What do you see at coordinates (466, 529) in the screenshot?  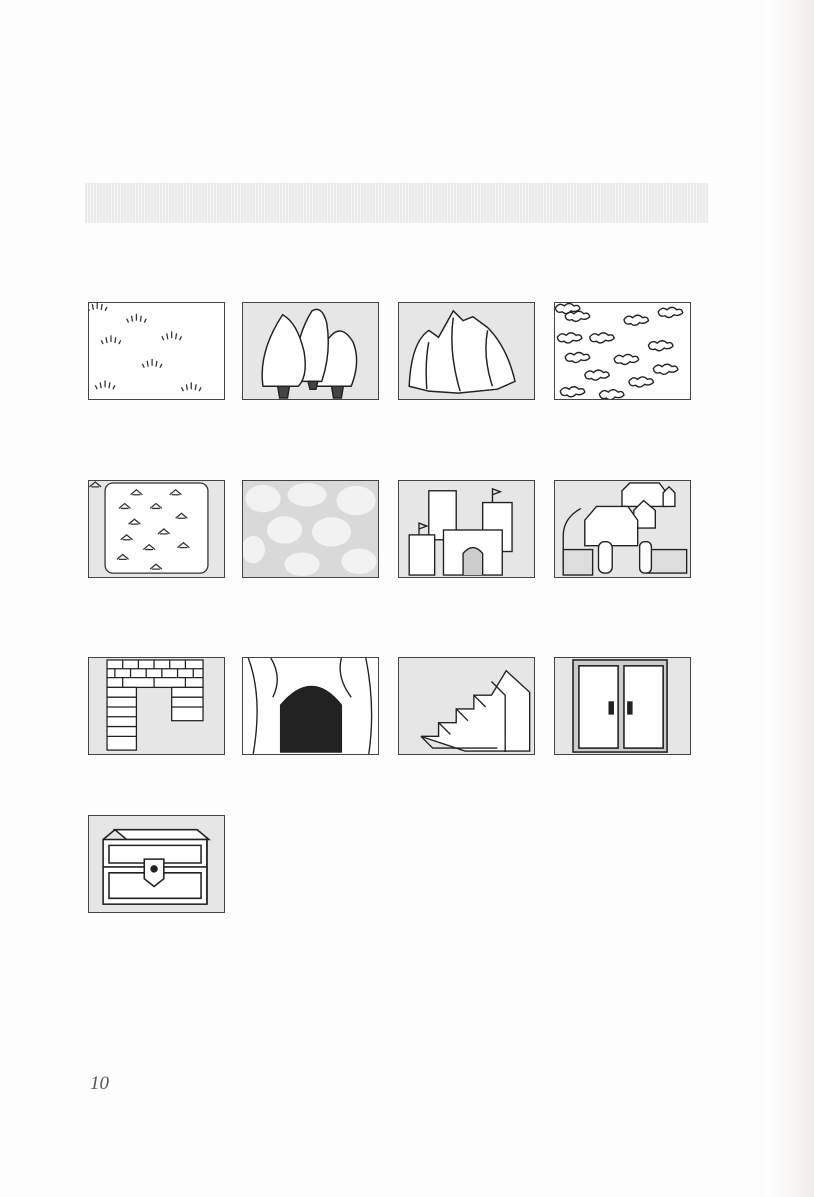 I see `castle-icon` at bounding box center [466, 529].